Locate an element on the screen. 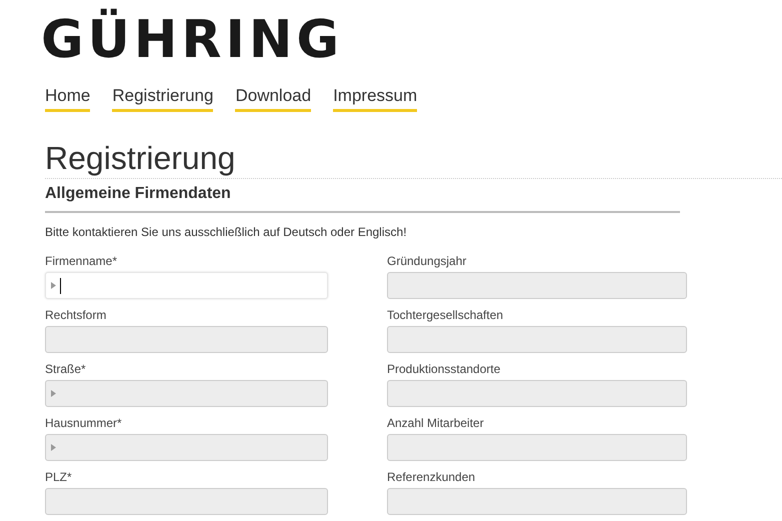 This screenshot has width=782, height=521. text-cursor is located at coordinates (60, 286).